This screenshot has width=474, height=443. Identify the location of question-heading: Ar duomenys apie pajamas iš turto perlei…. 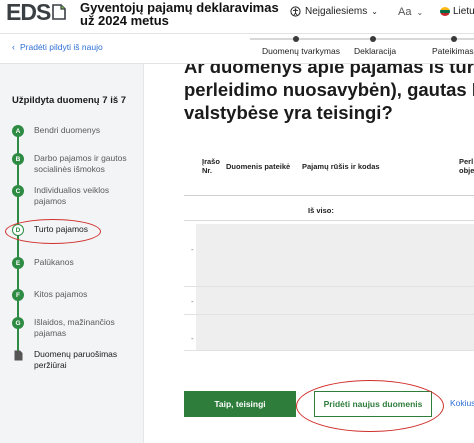
(329, 94).